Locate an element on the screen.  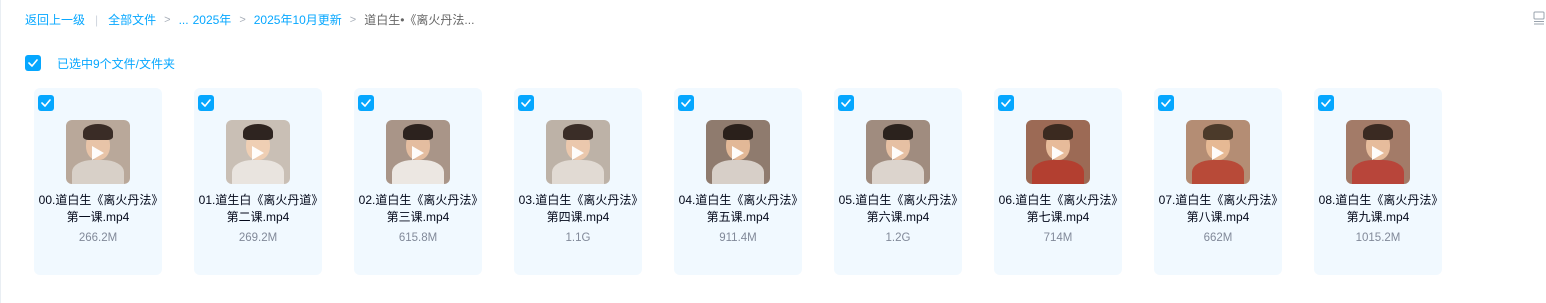
file-card: 08.道白生《离火丹法》第九课.mp4 1015.2M is located at coordinates (1378, 181).